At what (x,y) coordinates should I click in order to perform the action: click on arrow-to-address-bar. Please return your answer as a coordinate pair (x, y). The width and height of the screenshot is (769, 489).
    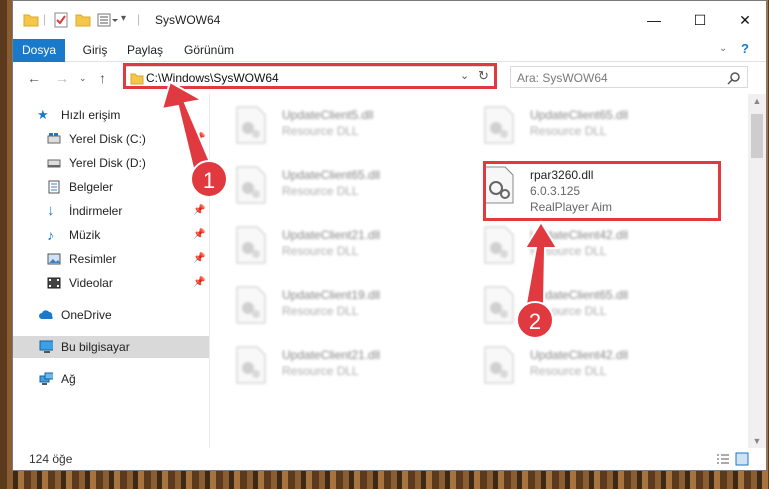
    Looking at the image, I should click on (186, 127).